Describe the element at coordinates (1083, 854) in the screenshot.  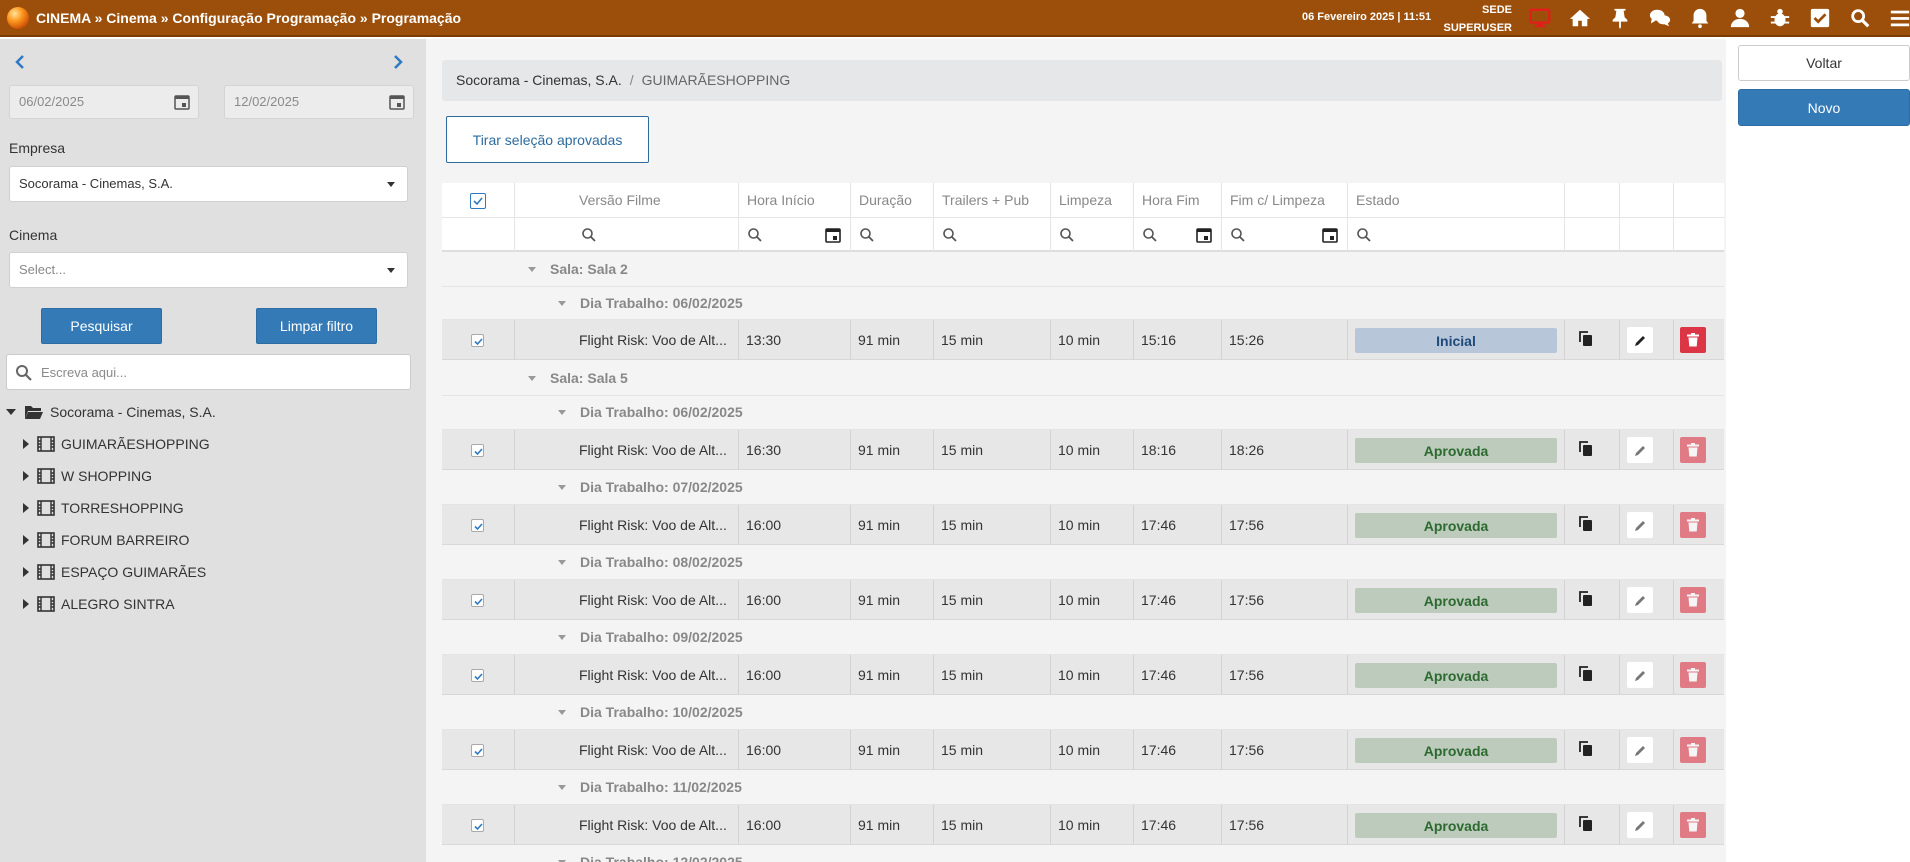
I see `group-row-day: Dia Trabalho: 12/02/2025` at that location.